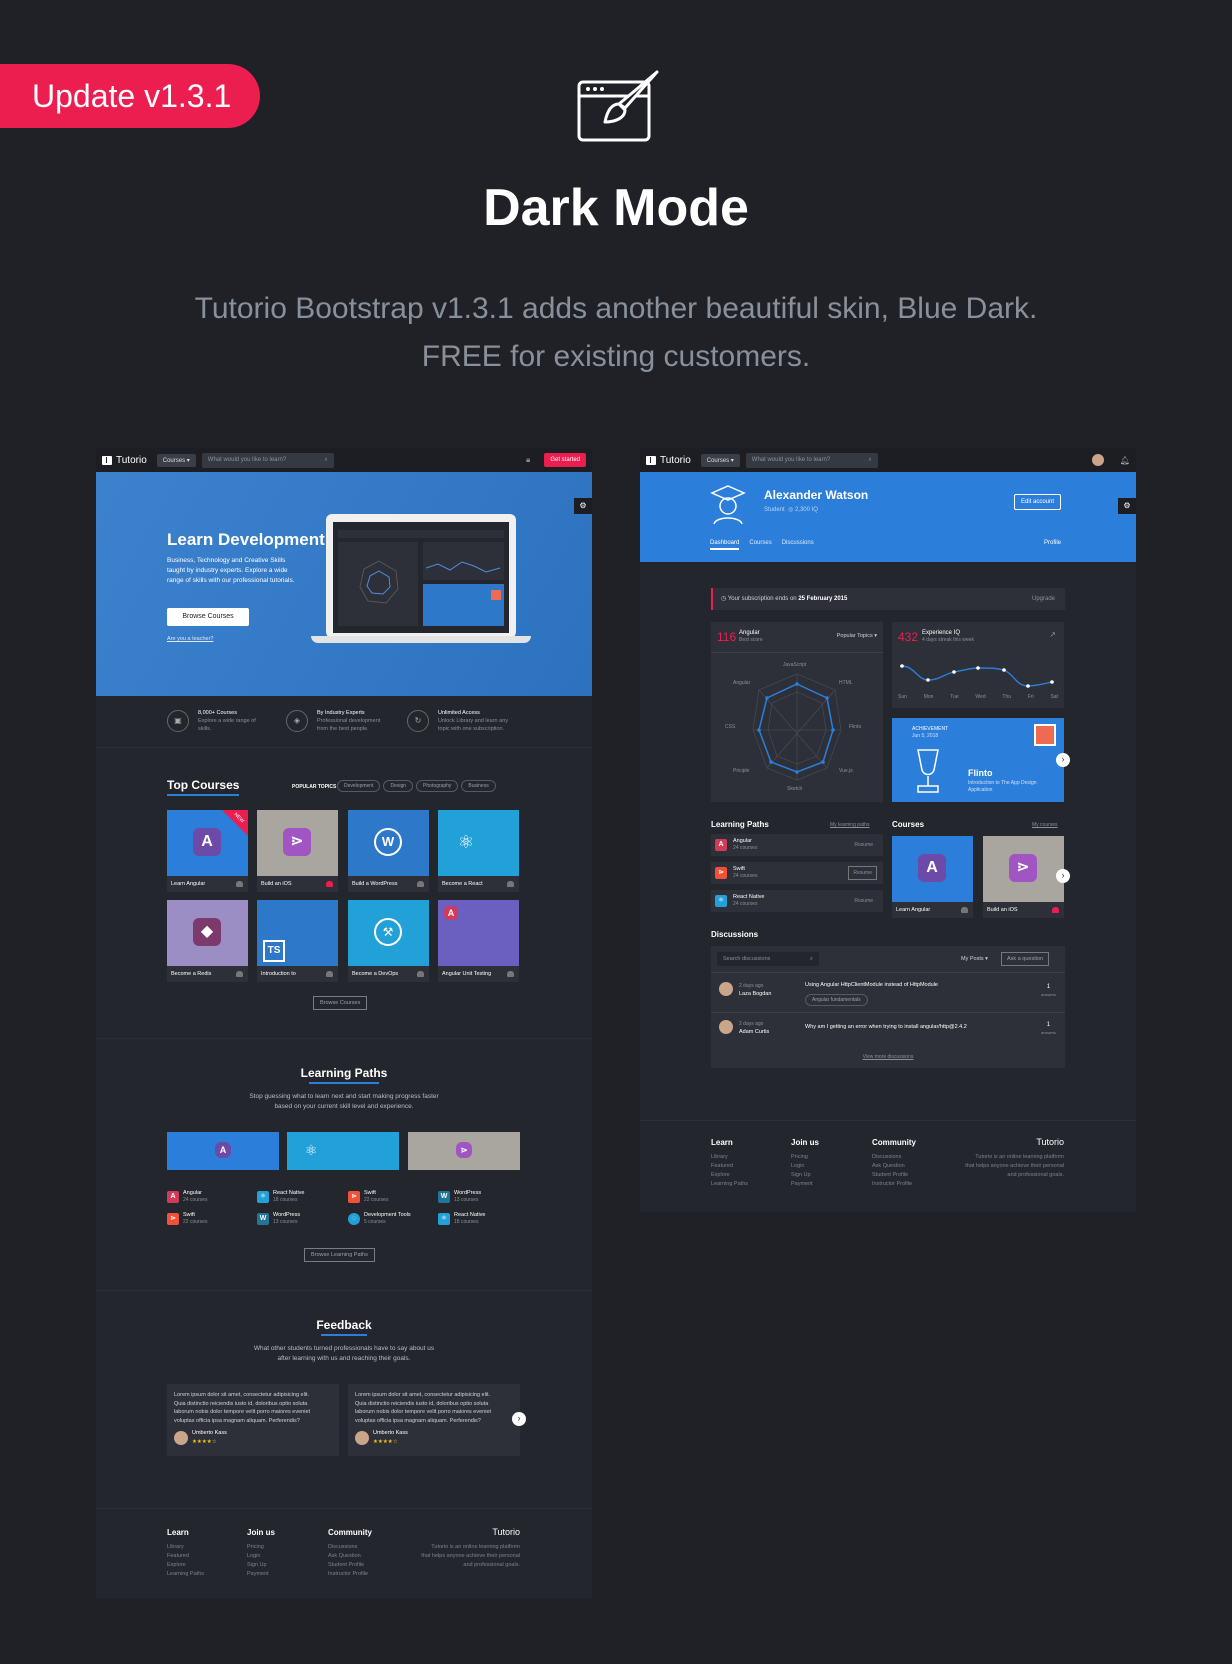  I want to click on browse-courses-button: Browse Courses, so click(208, 617).